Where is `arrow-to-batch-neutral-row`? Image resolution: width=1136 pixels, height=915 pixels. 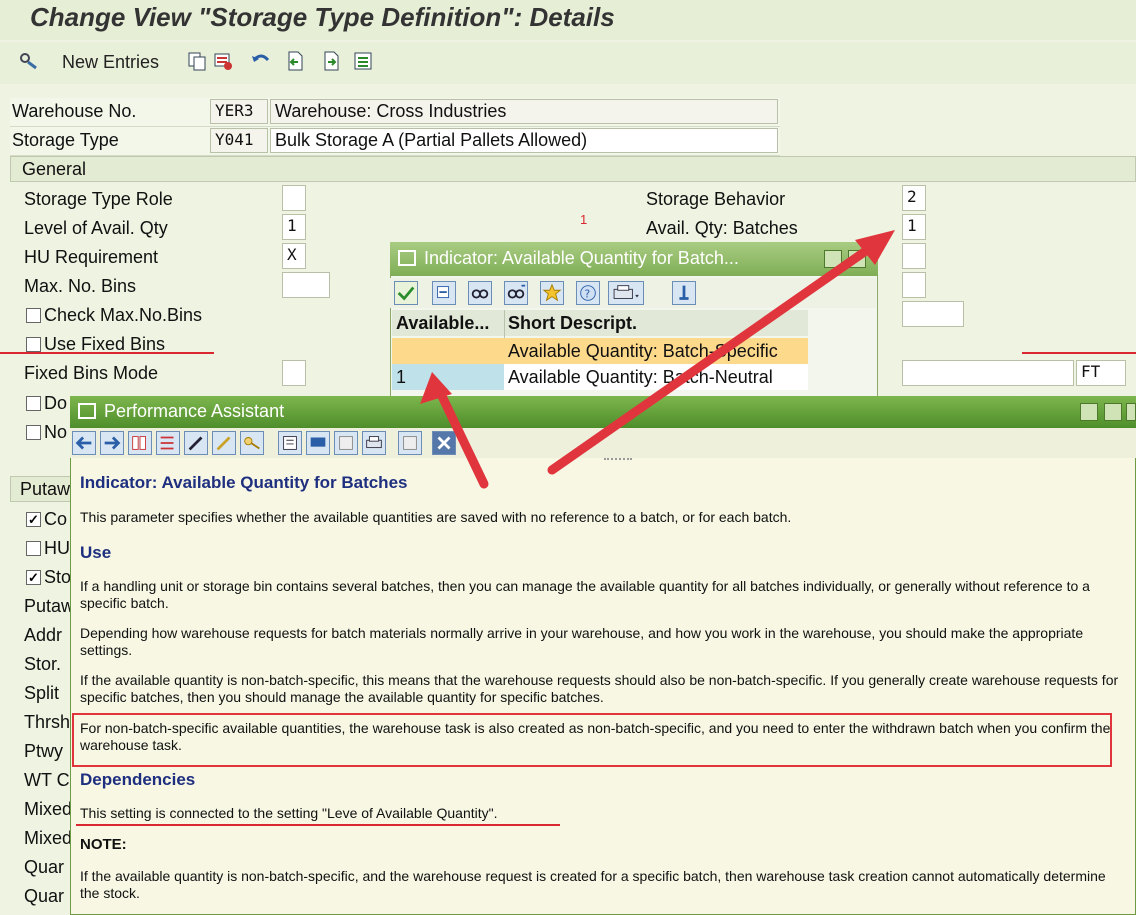
arrow-to-batch-neutral-row is located at coordinates (454, 430).